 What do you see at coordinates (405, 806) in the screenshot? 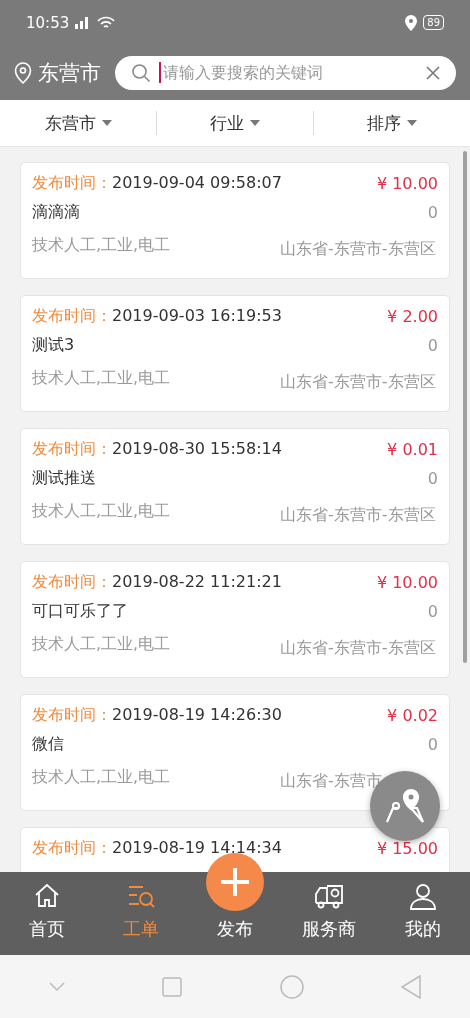
I see `map-pin-icon` at bounding box center [405, 806].